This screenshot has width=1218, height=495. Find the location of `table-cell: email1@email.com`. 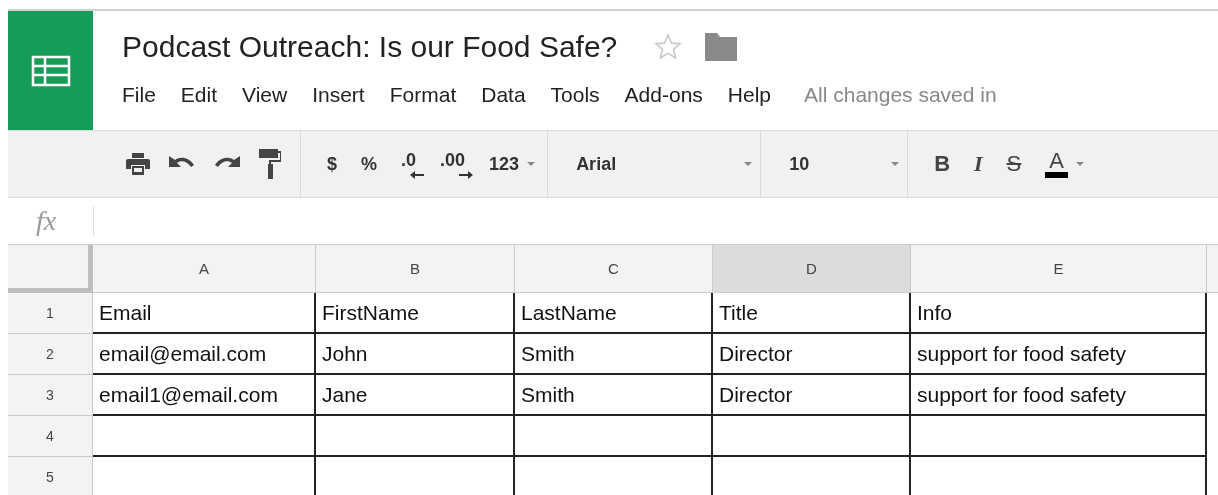

table-cell: email1@email.com is located at coordinates (204, 395).